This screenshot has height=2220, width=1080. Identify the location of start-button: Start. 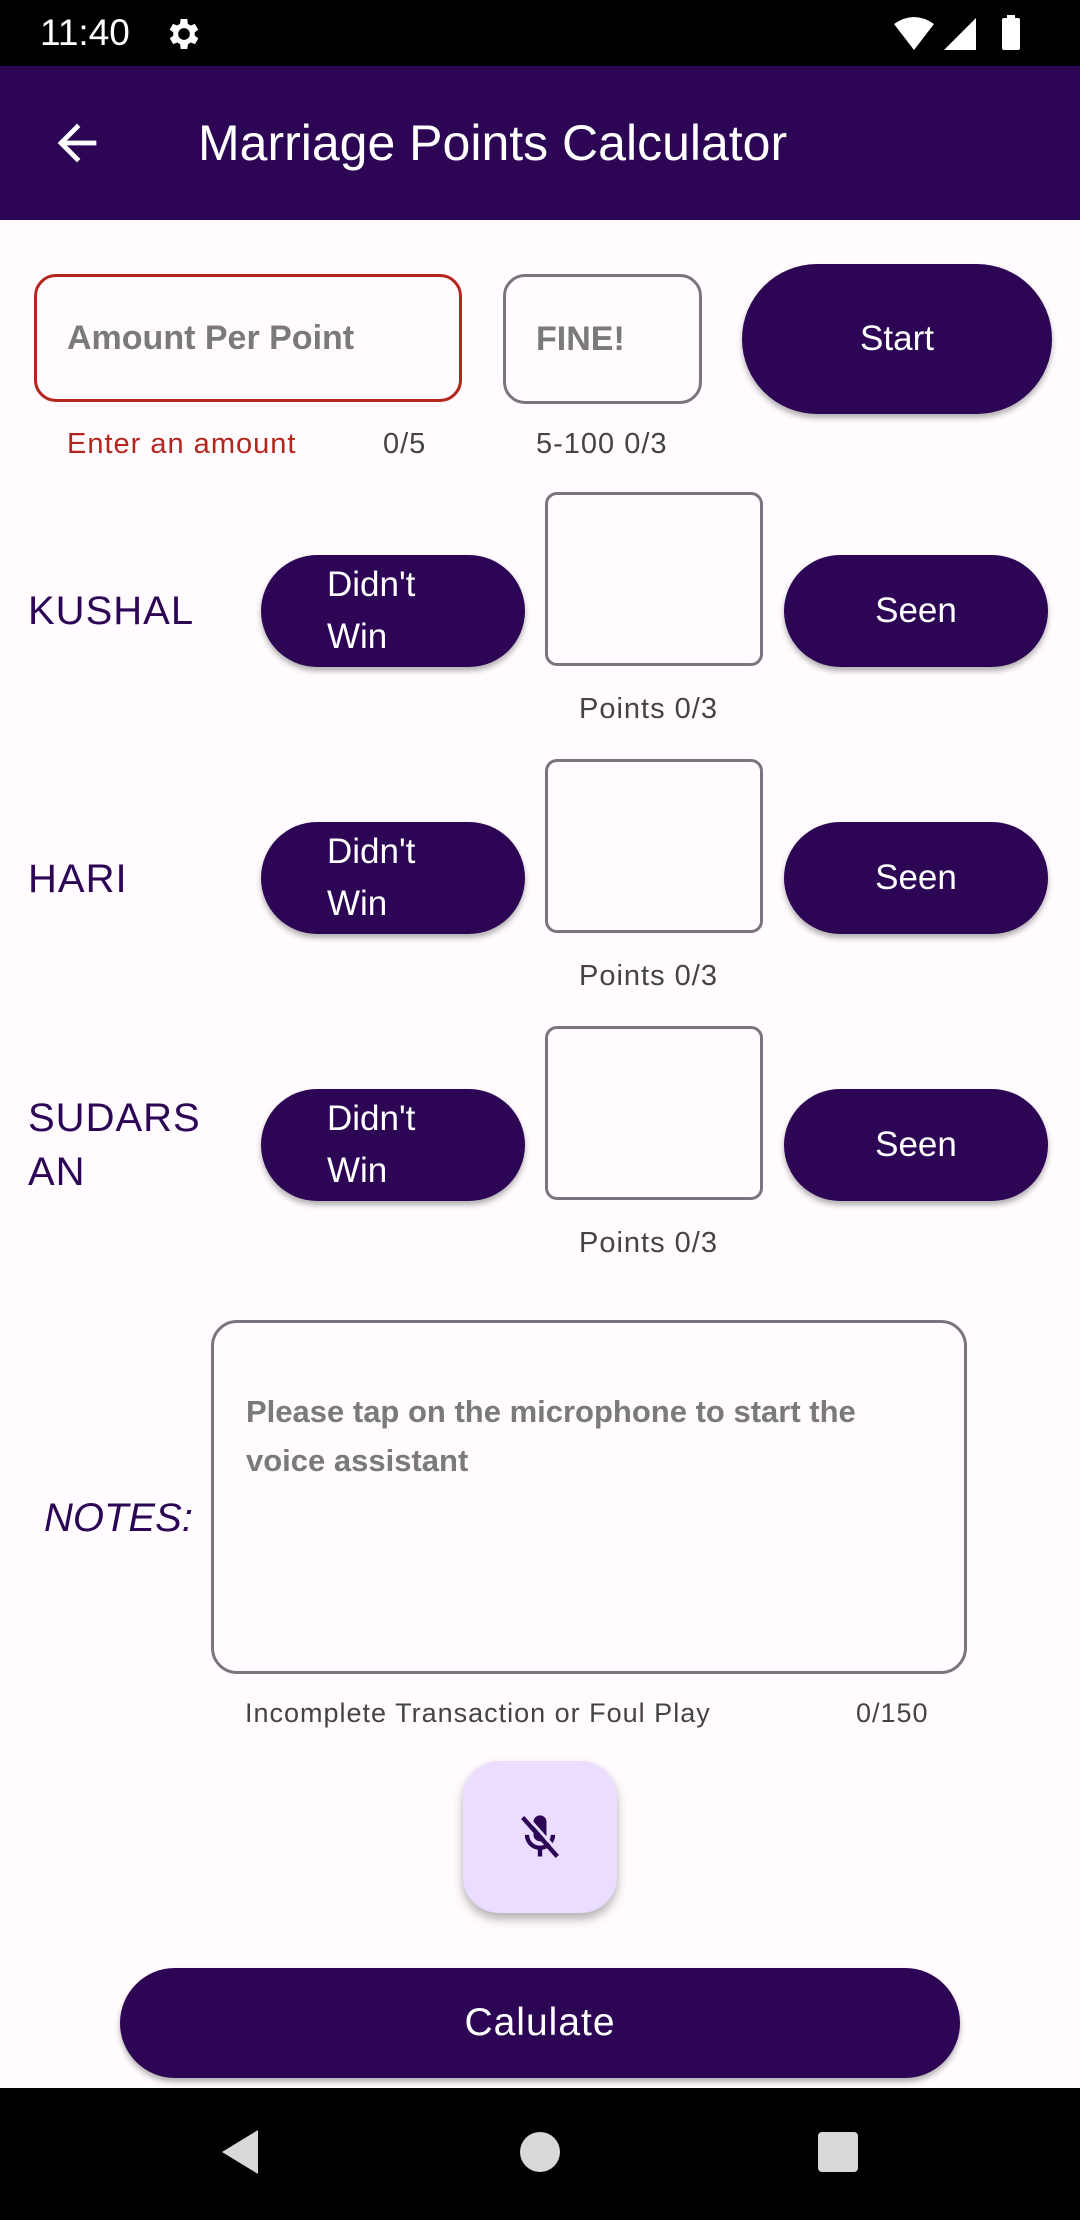
(897, 339).